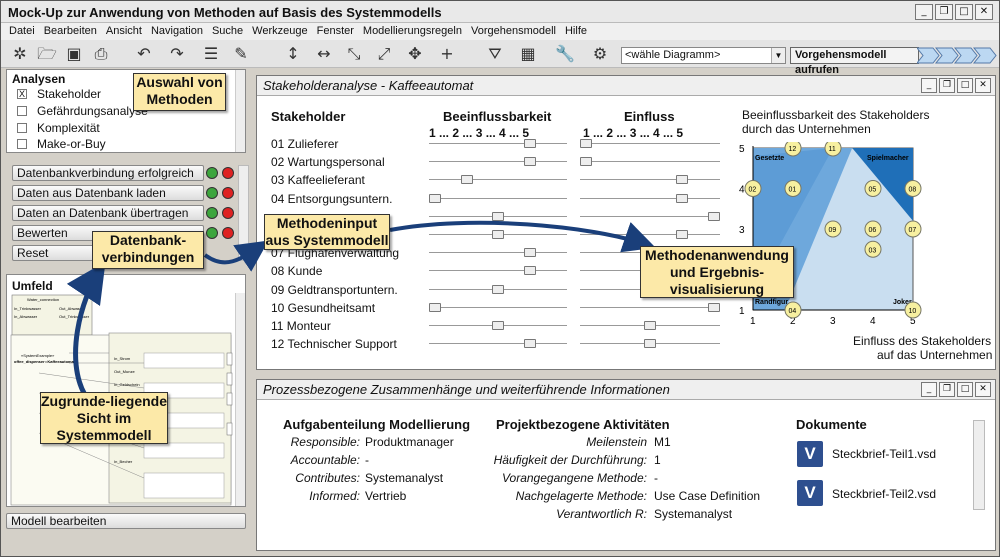  I want to click on menu-hilfe: Hilfe, so click(576, 31).